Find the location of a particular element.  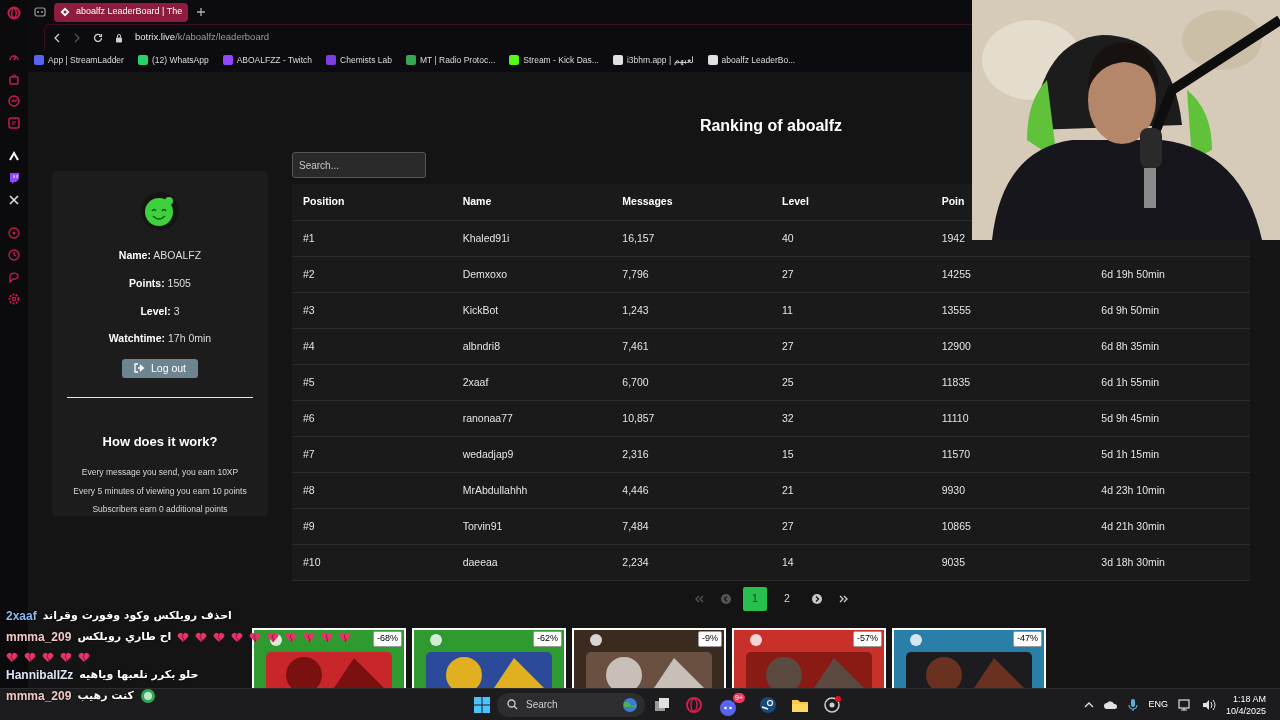

profile-field: Watchtime: 17h 0min is located at coordinates (160, 339).